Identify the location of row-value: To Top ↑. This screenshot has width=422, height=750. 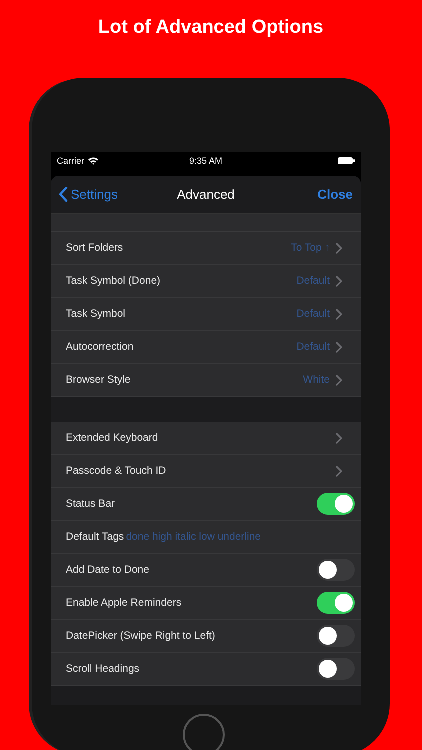
(310, 248).